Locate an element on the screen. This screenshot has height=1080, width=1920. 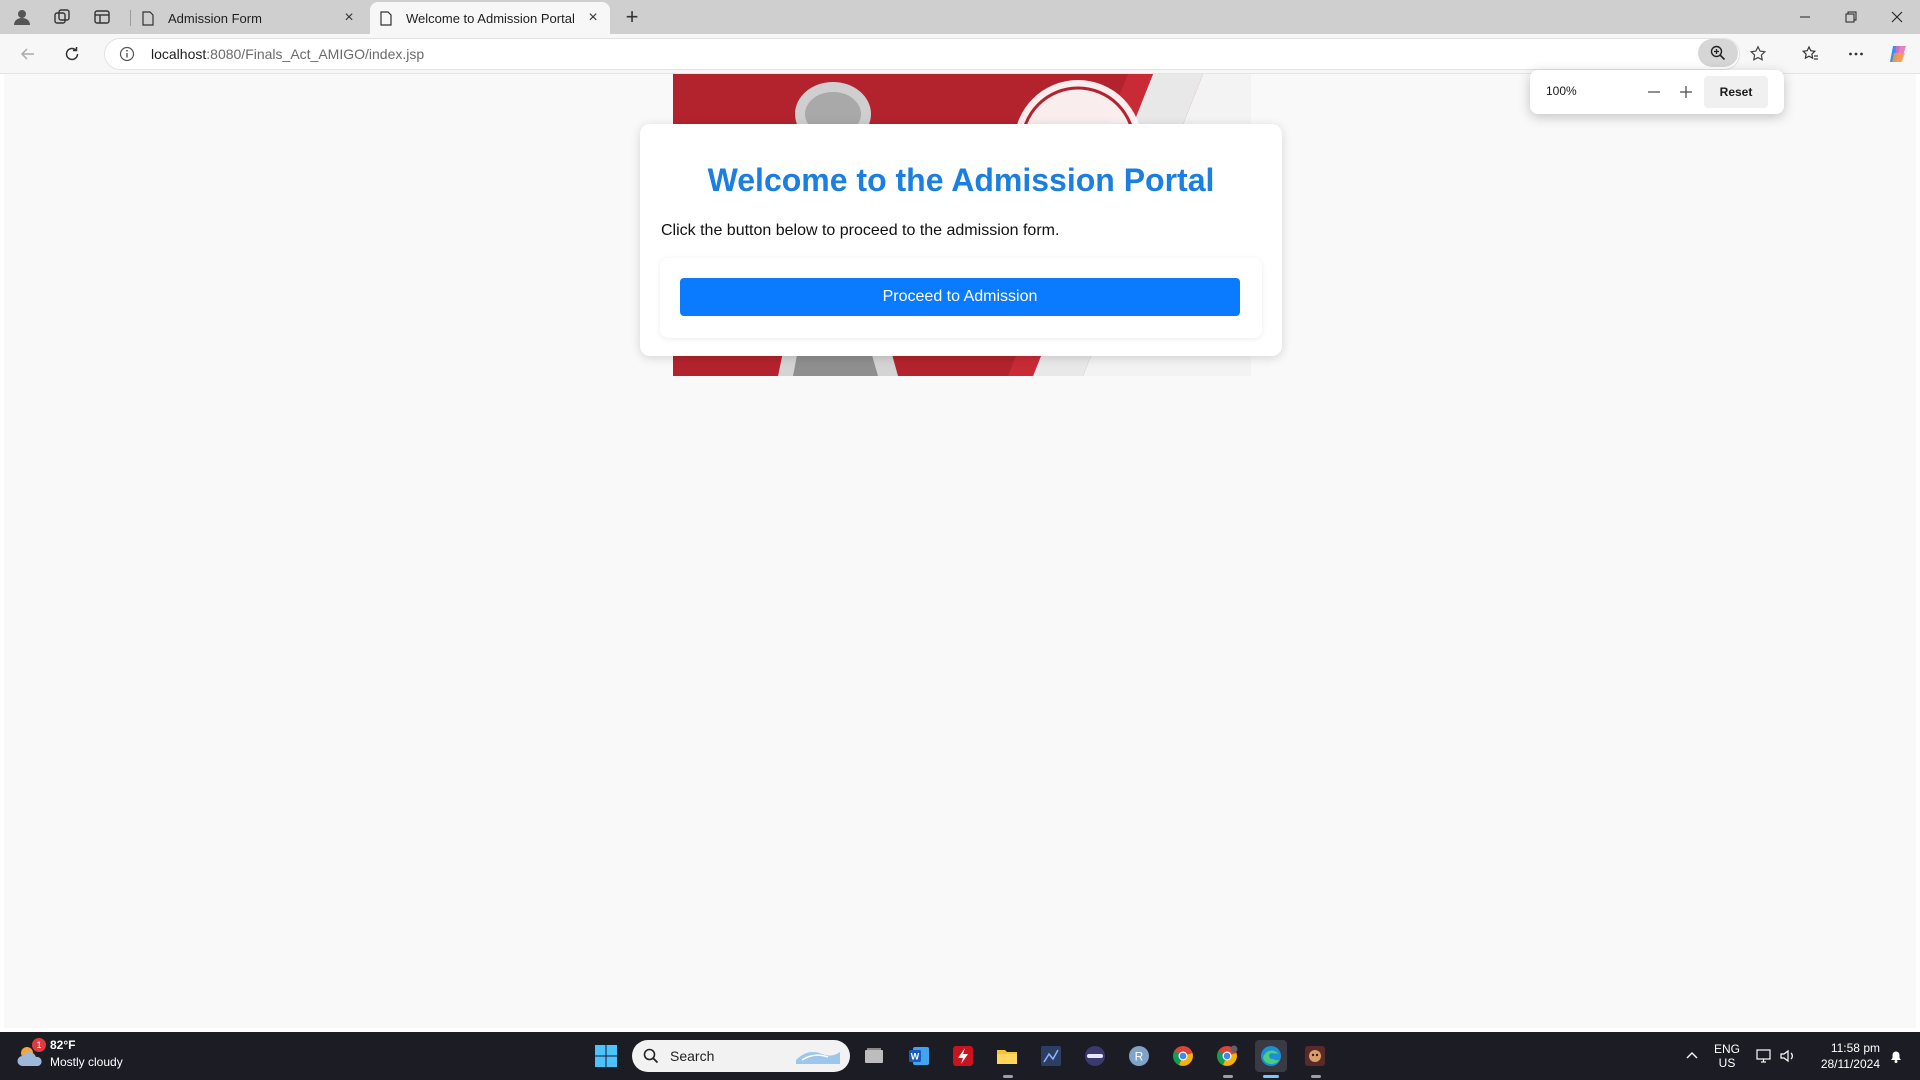
refresh-button is located at coordinates (72, 54).